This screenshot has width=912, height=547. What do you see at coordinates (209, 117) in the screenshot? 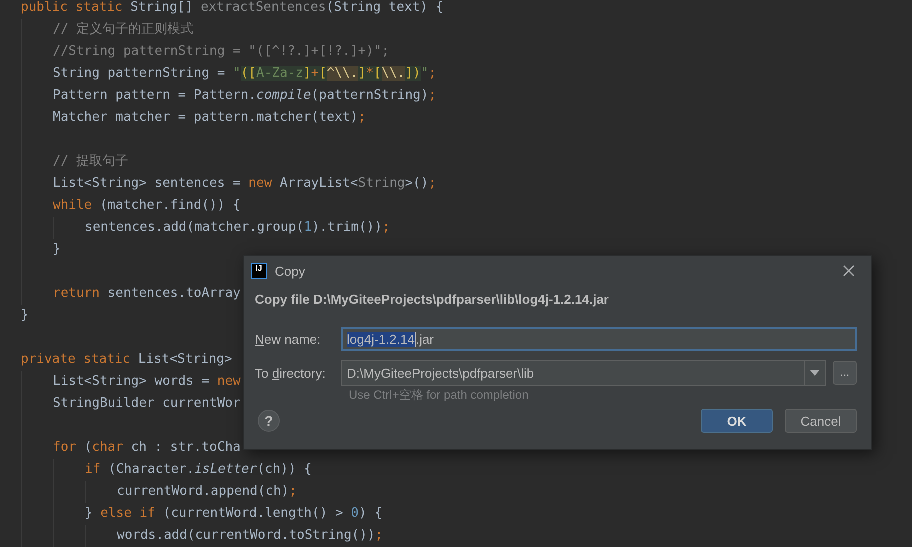
I see `code-line: Matcher matcher = pattern.matcher(text);` at bounding box center [209, 117].